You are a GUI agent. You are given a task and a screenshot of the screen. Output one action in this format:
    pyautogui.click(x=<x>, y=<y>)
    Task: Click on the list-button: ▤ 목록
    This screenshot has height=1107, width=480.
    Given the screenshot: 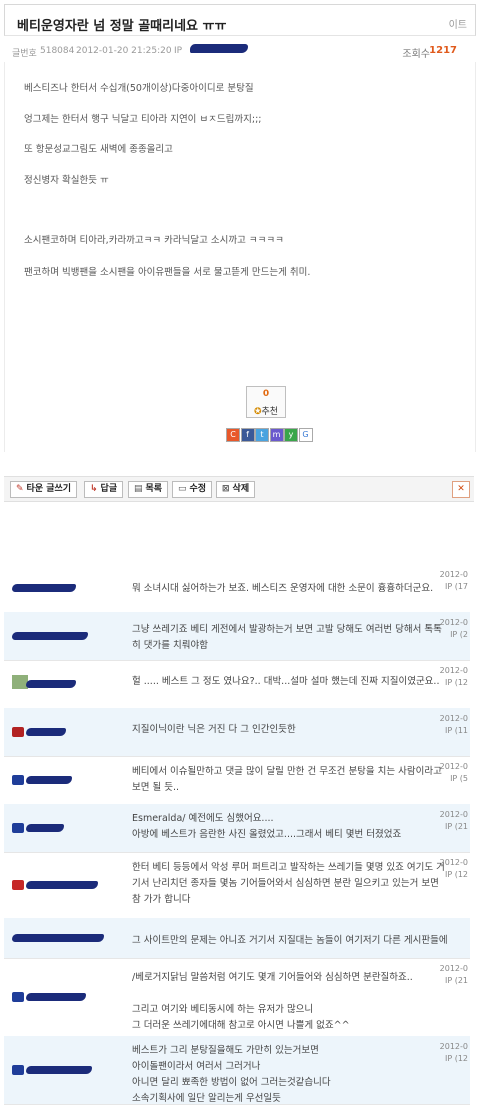 What is the action you would take?
    pyautogui.click(x=148, y=489)
    